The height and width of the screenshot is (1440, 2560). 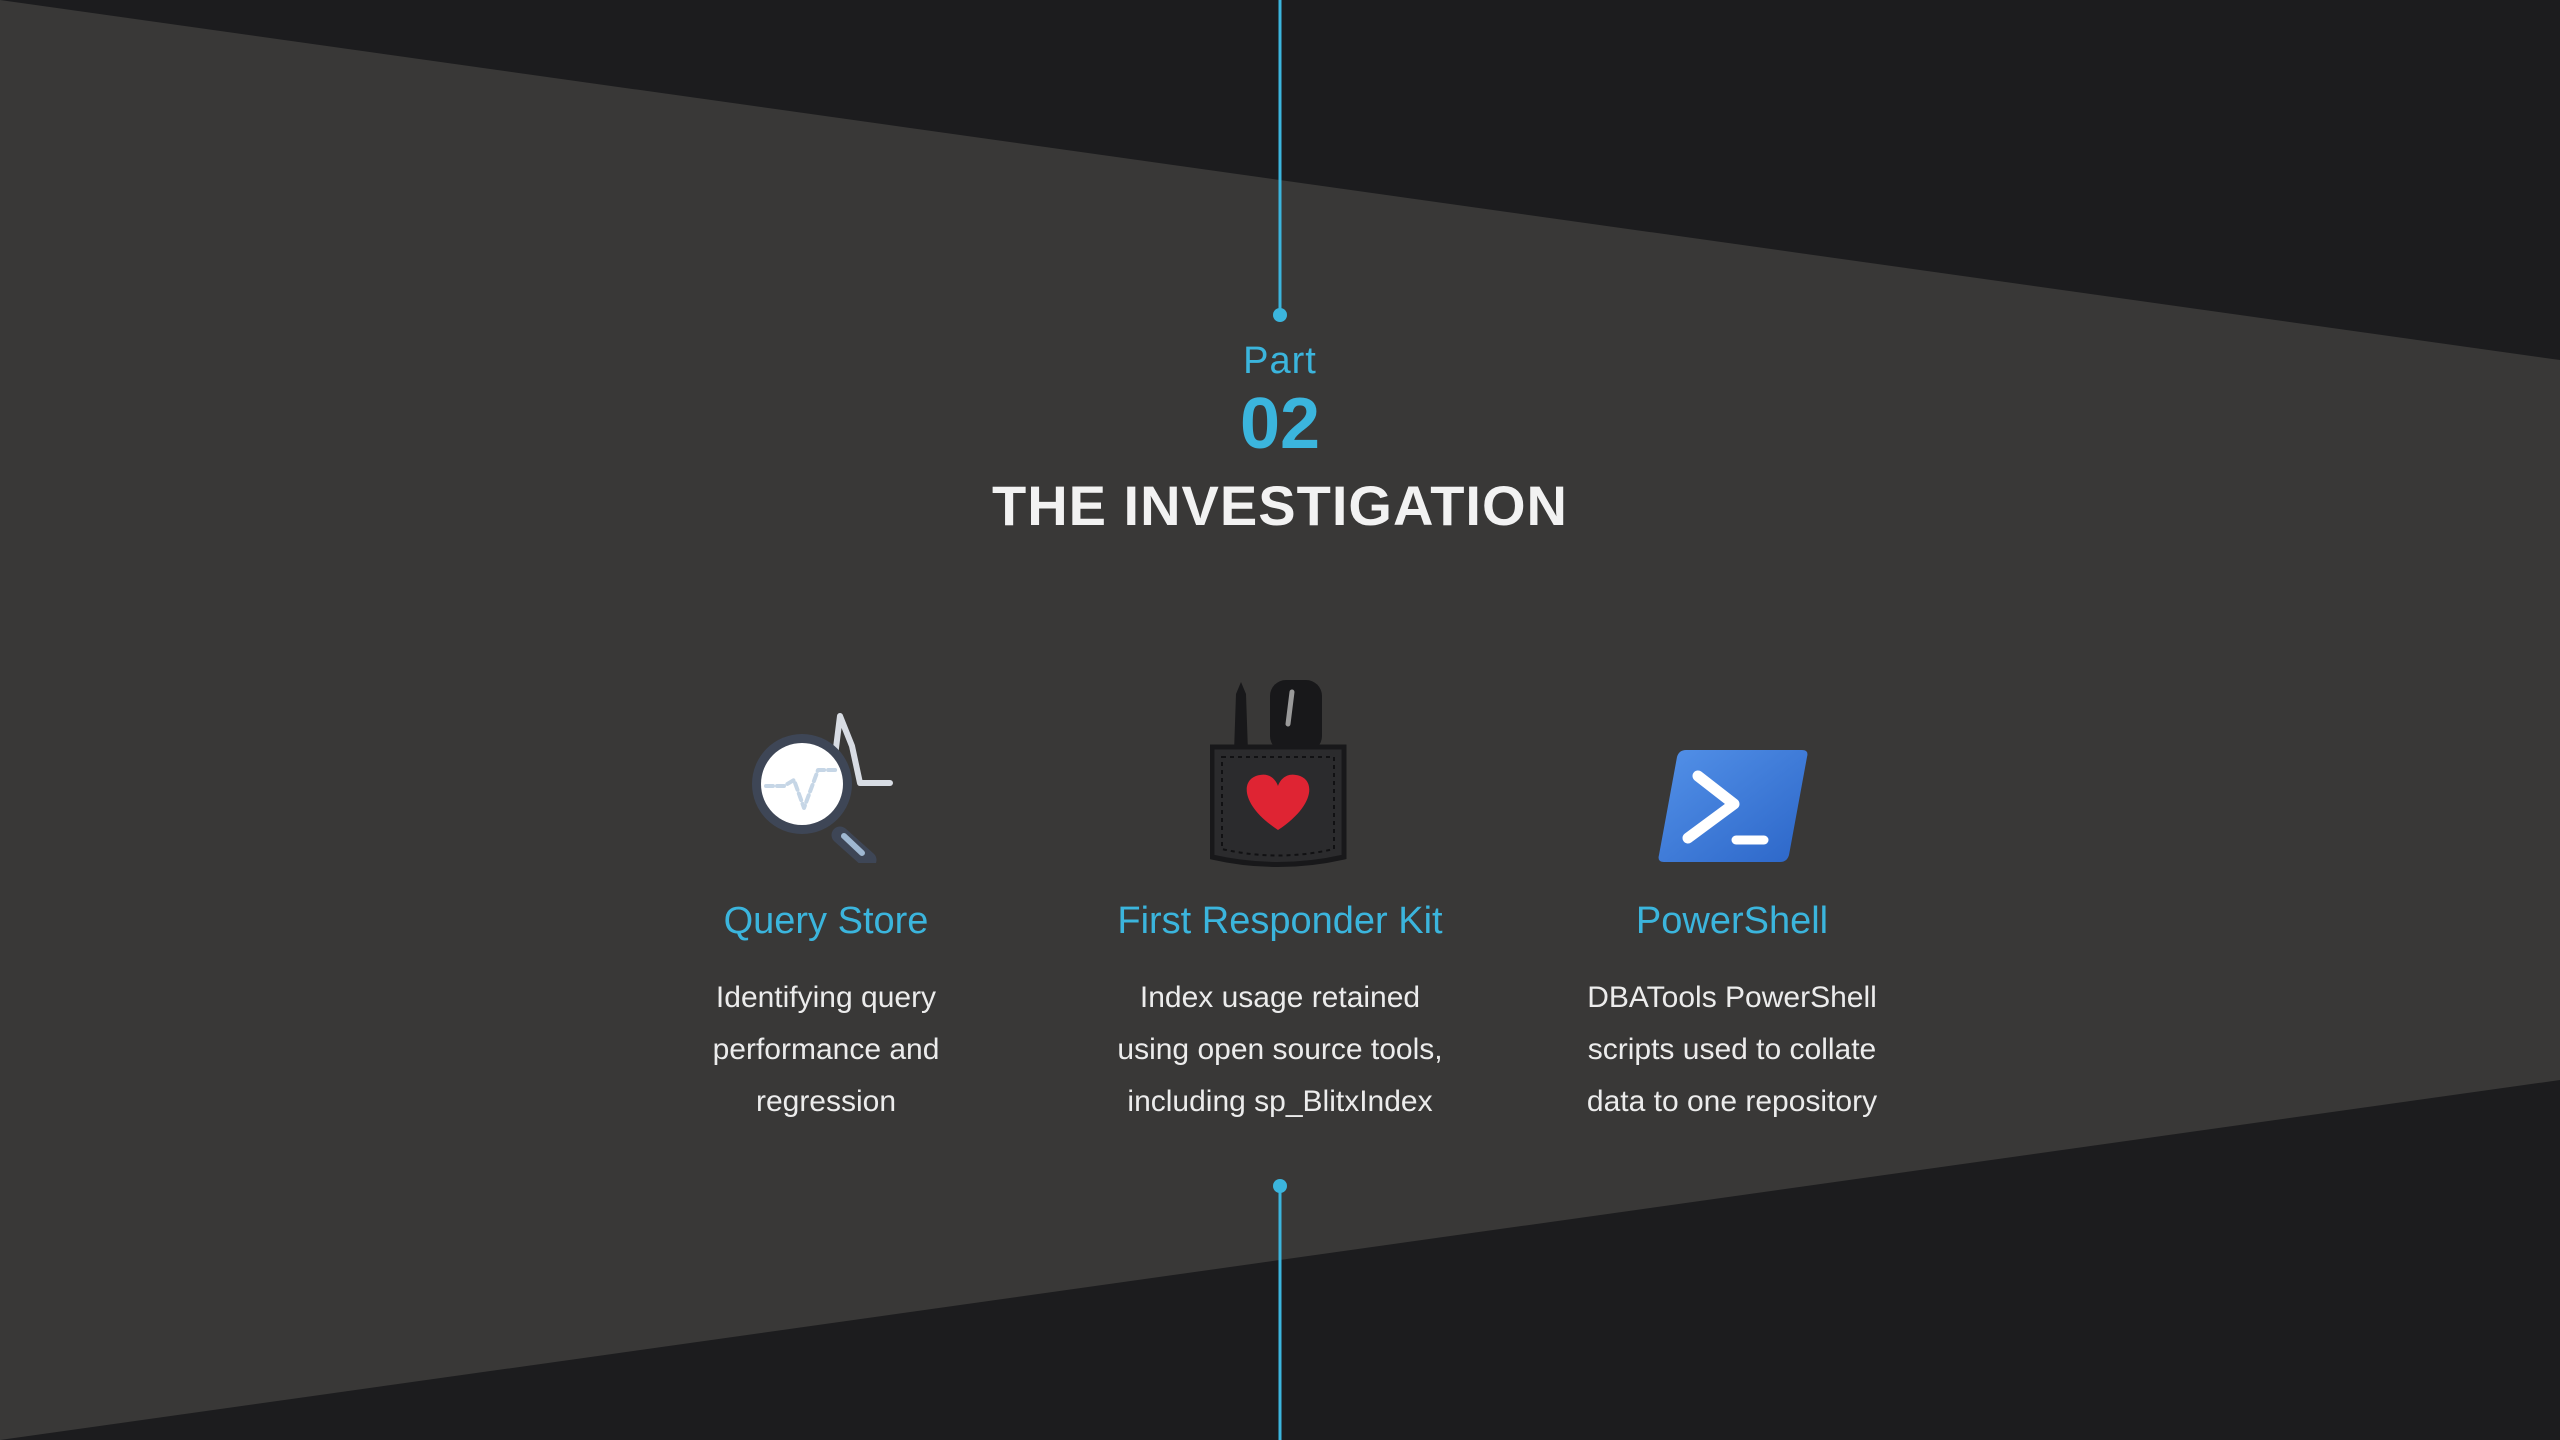 I want to click on magnifier-chart-icon, so click(x=822, y=788).